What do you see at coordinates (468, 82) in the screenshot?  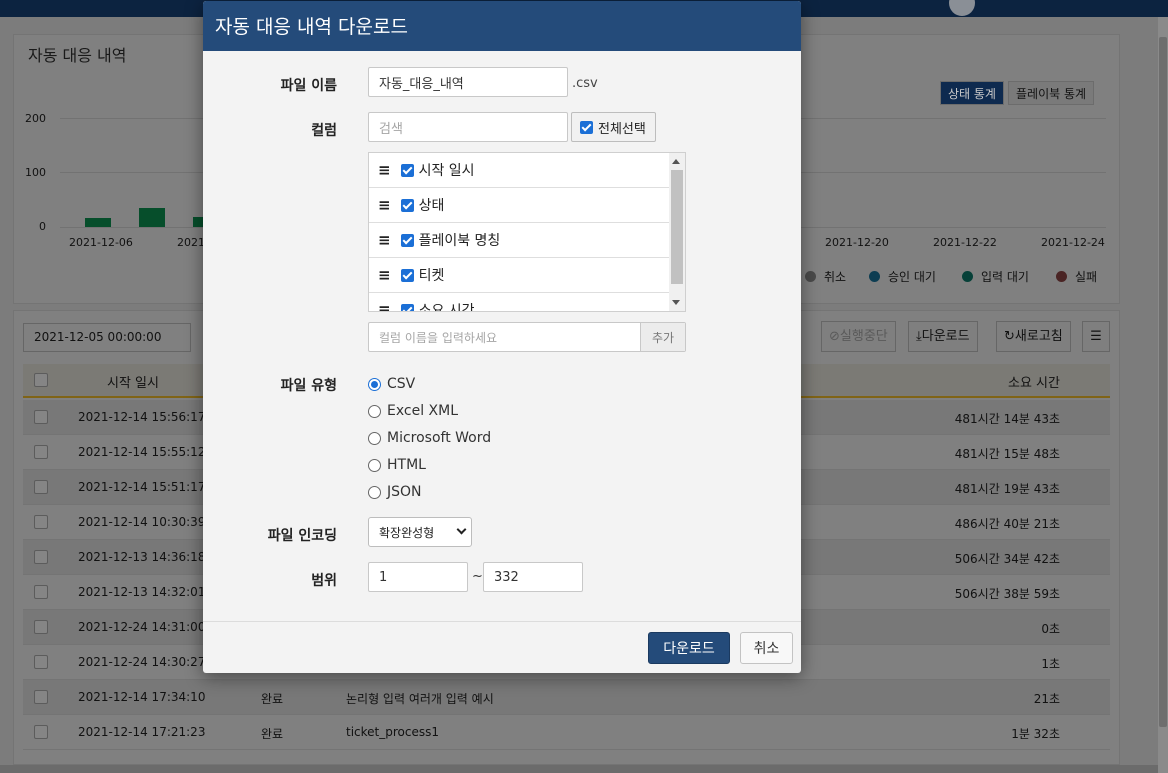 I see `filename-input: 자동_대응_내역` at bounding box center [468, 82].